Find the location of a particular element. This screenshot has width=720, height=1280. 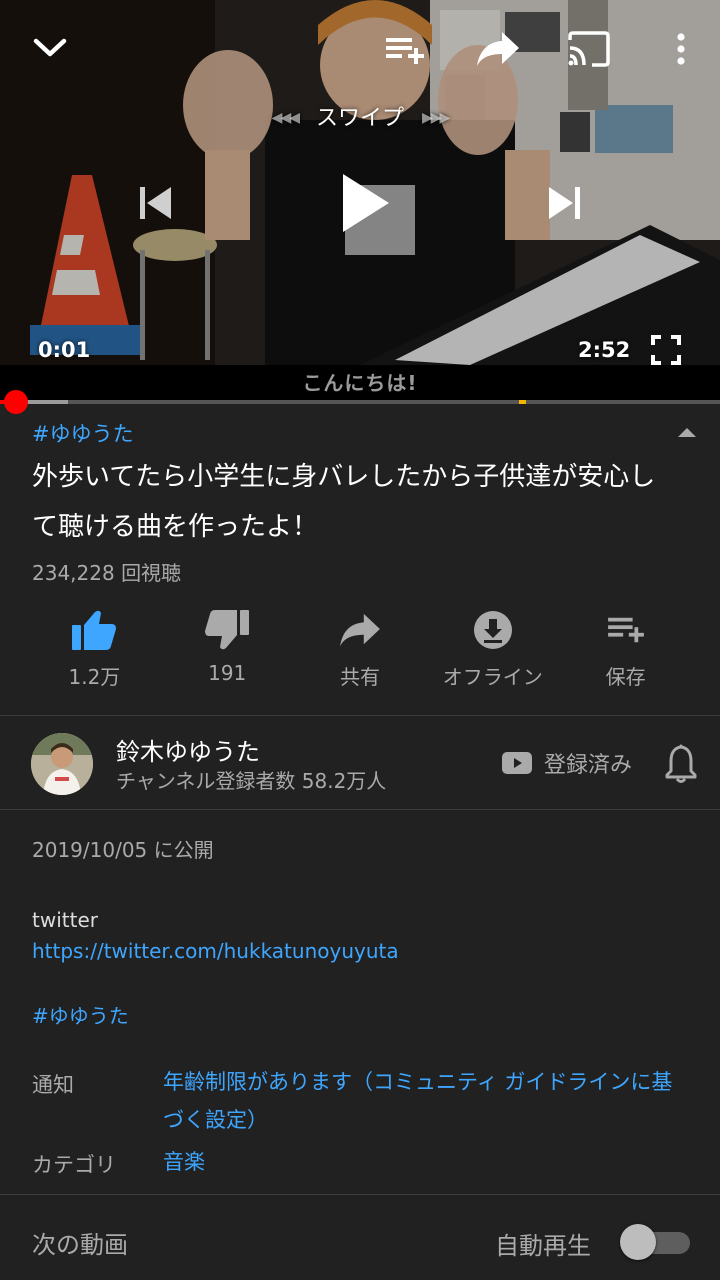

cast-icon is located at coordinates (589, 49).